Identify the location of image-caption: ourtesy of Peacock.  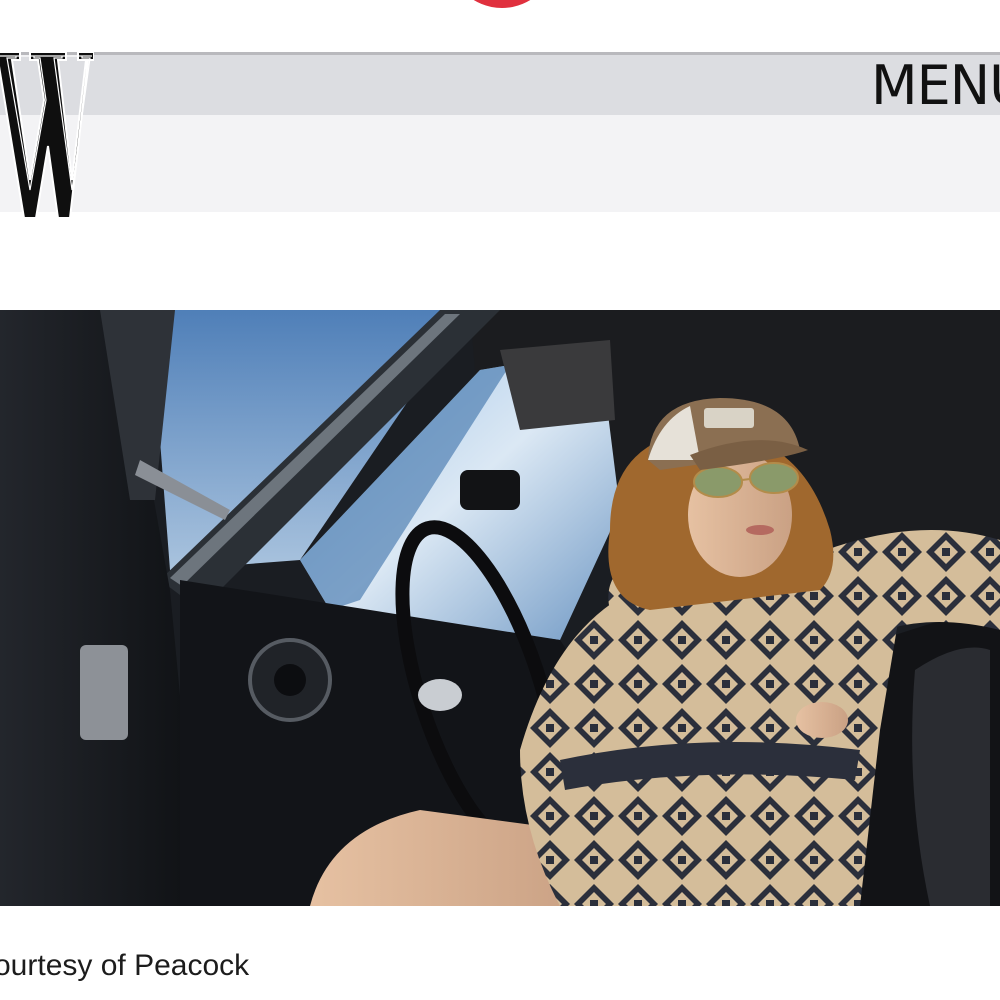
(125, 965).